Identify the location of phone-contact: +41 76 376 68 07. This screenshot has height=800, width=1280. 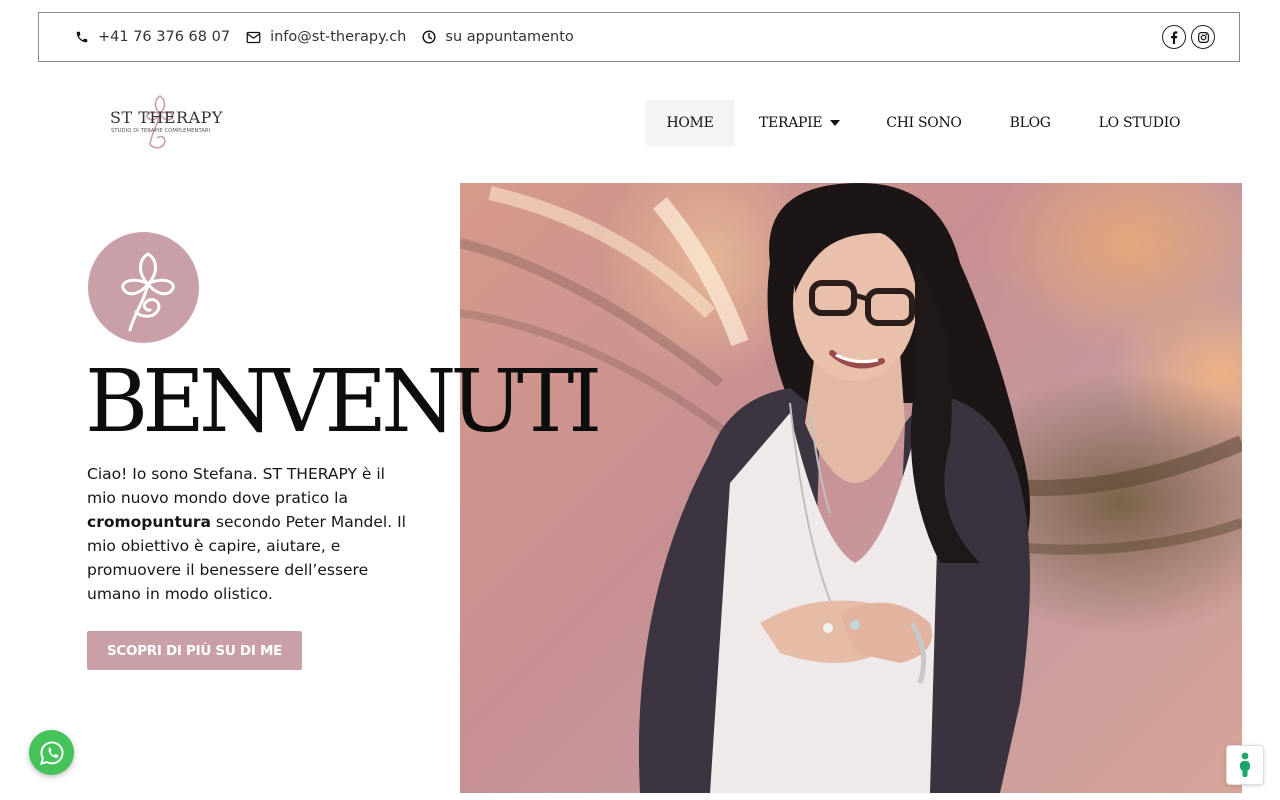
(152, 37).